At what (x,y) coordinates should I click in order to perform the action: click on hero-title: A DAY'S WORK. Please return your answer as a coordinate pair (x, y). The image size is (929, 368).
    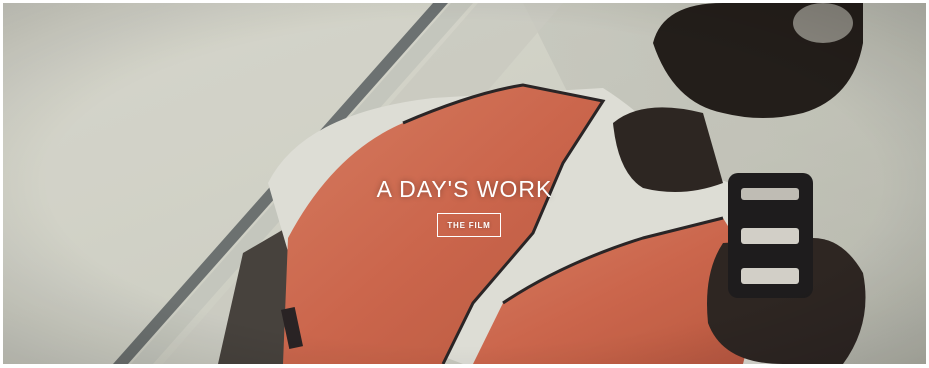
    Looking at the image, I should click on (464, 189).